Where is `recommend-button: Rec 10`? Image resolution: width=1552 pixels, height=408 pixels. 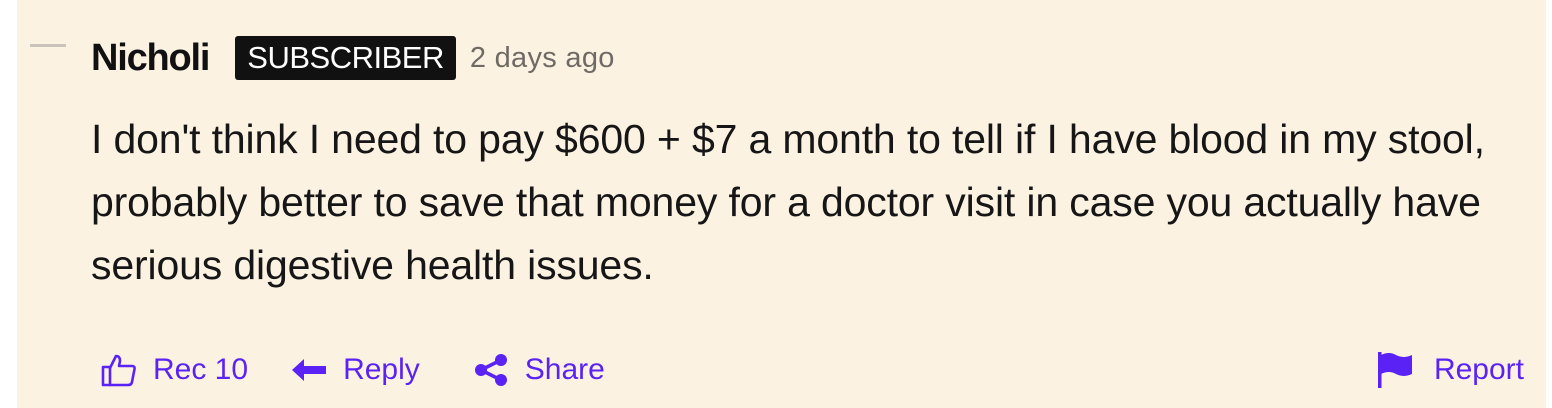
recommend-button: Rec 10 is located at coordinates (174, 370).